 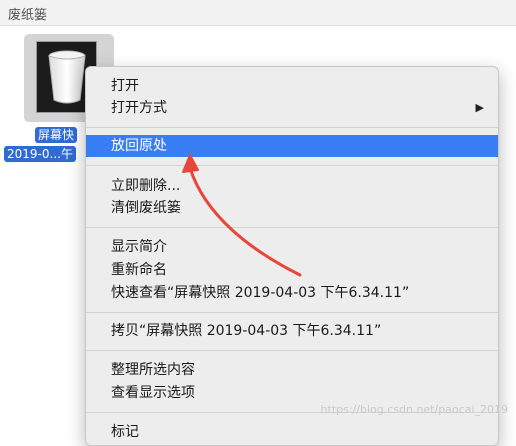 I want to click on window-title: 废纸篓, so click(x=28, y=15).